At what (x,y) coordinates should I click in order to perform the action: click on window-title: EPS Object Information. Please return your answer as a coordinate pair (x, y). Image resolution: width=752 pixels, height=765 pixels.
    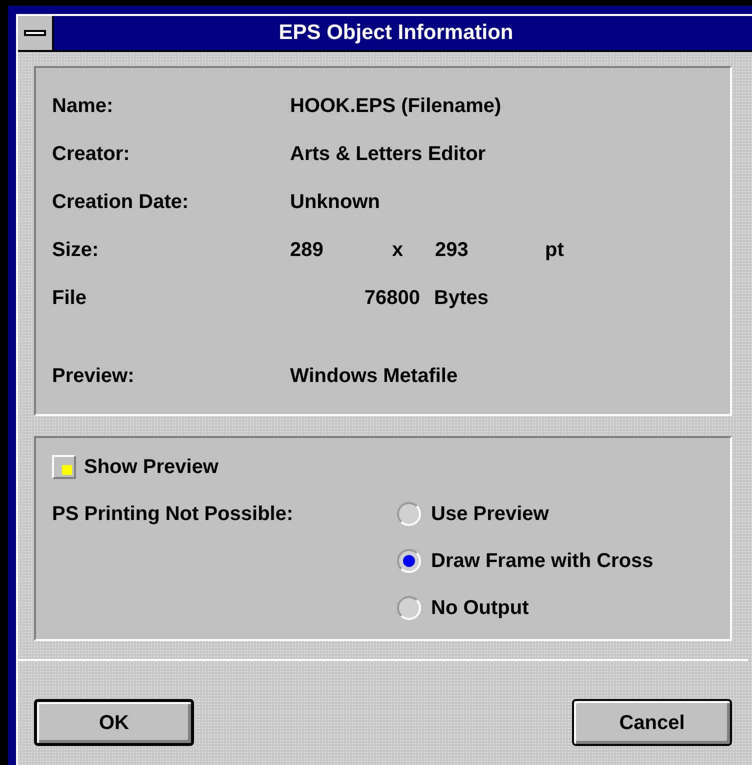
    Looking at the image, I should click on (396, 33).